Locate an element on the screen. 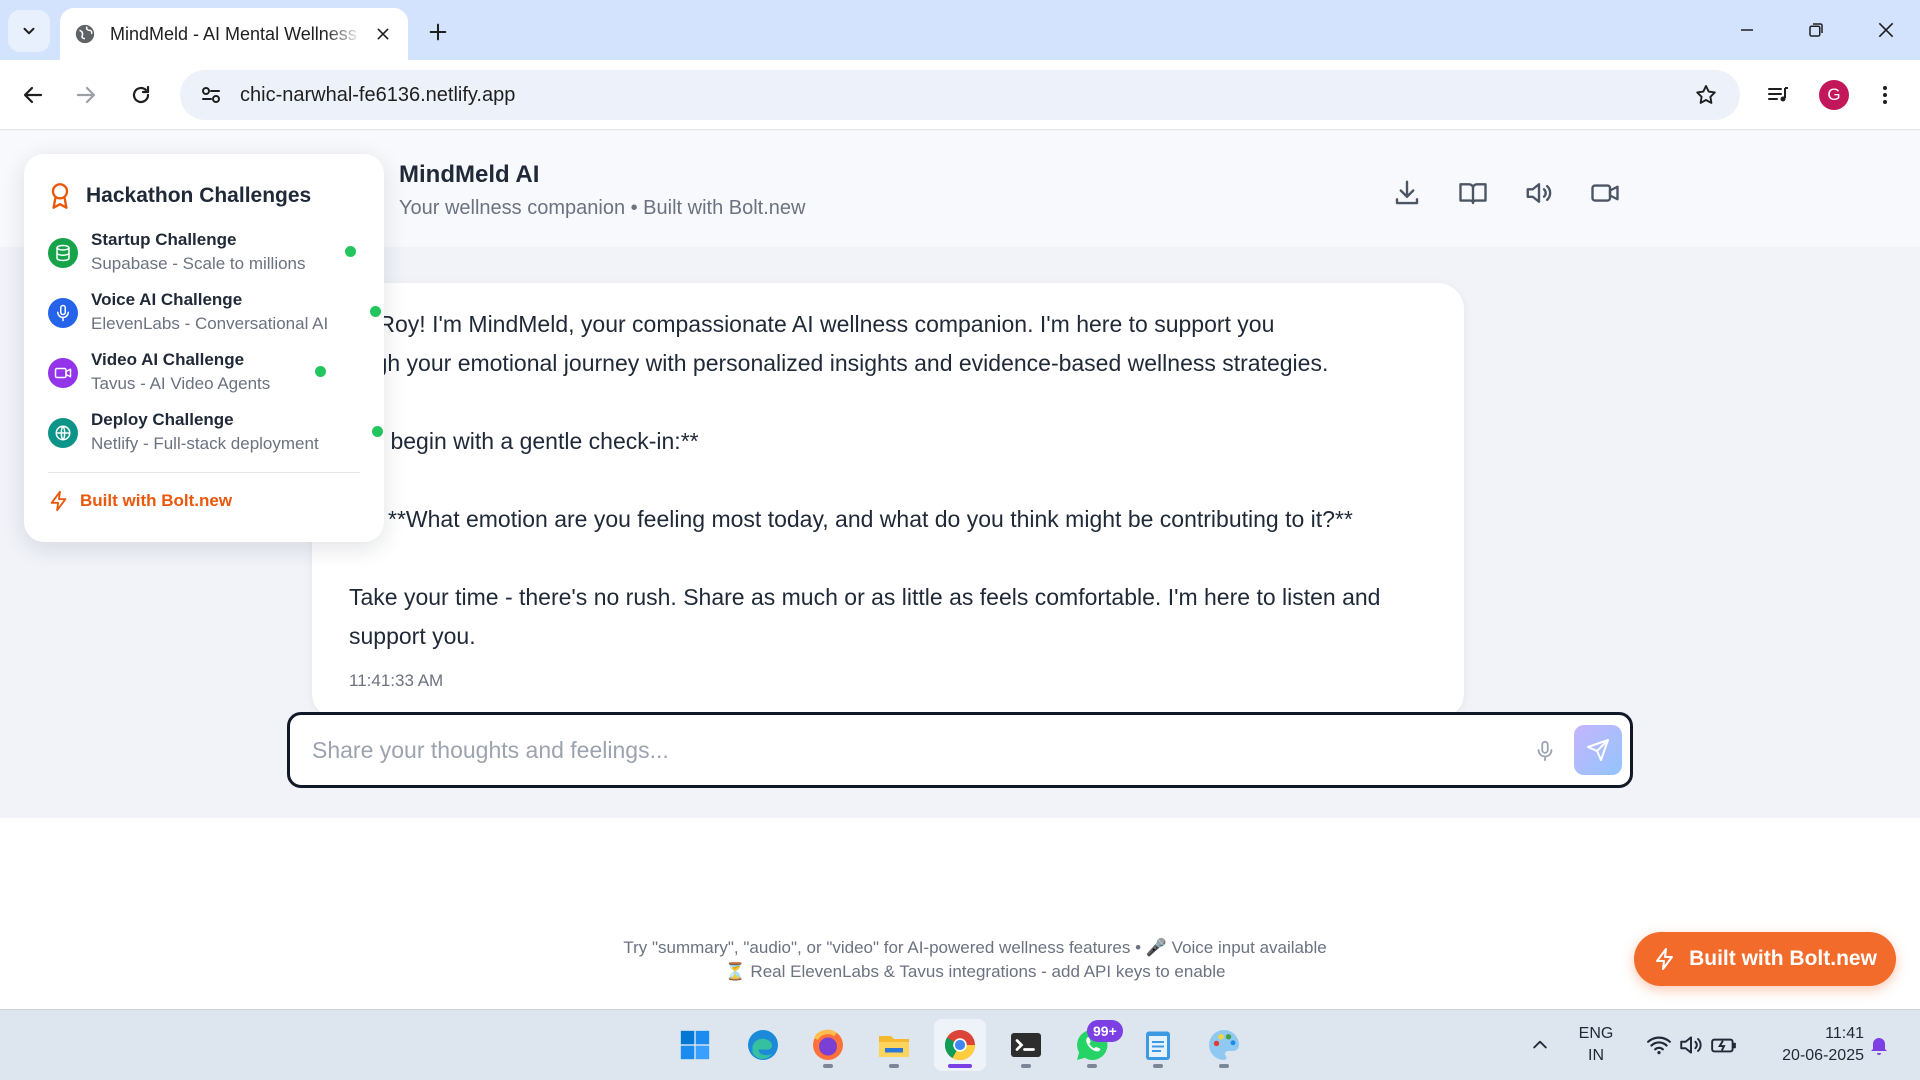  close-window-button is located at coordinates (1886, 30).